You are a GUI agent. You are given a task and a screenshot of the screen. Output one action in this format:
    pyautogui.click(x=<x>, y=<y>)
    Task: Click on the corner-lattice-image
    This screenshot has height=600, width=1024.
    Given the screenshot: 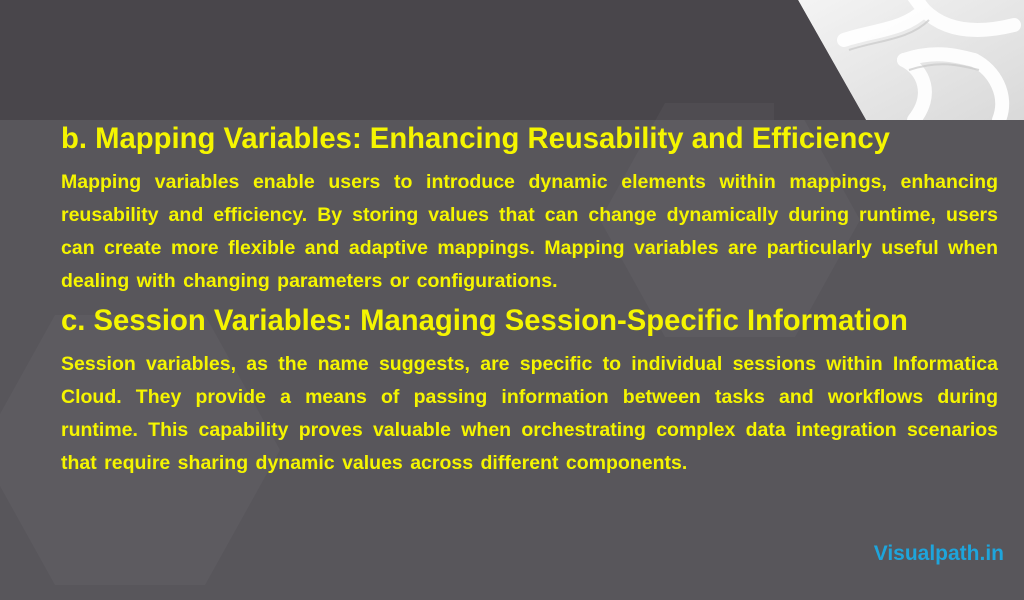 What is the action you would take?
    pyautogui.click(x=899, y=60)
    